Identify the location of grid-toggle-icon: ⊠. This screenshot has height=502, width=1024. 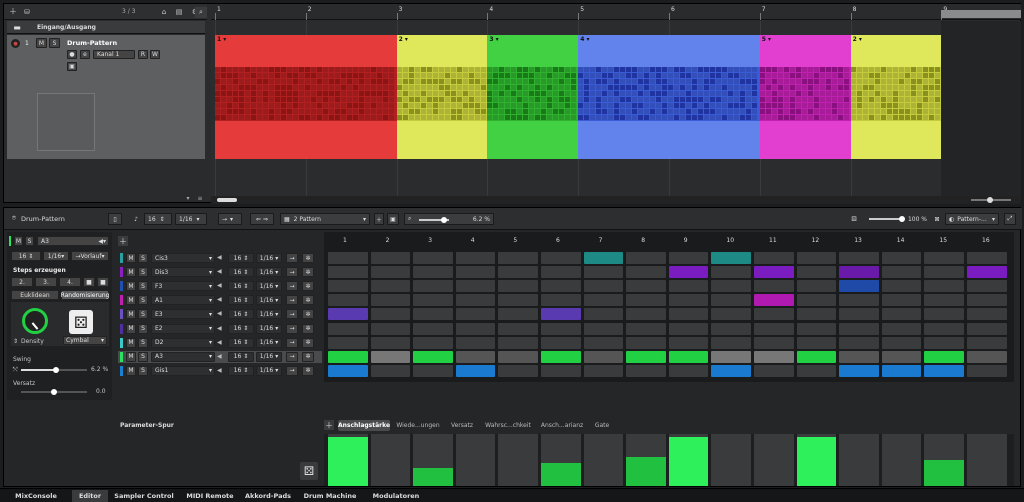
(937, 219).